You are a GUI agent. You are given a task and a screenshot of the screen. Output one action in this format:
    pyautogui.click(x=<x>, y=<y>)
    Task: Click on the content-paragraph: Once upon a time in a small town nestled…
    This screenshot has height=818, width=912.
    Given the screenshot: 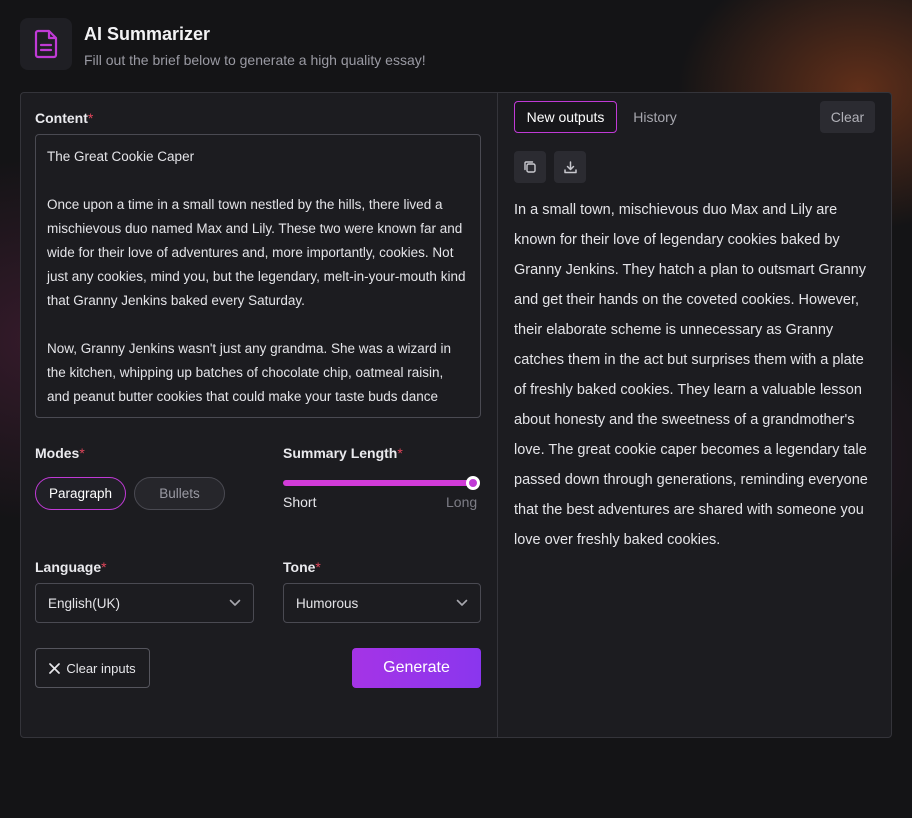 What is the action you would take?
    pyautogui.click(x=256, y=252)
    